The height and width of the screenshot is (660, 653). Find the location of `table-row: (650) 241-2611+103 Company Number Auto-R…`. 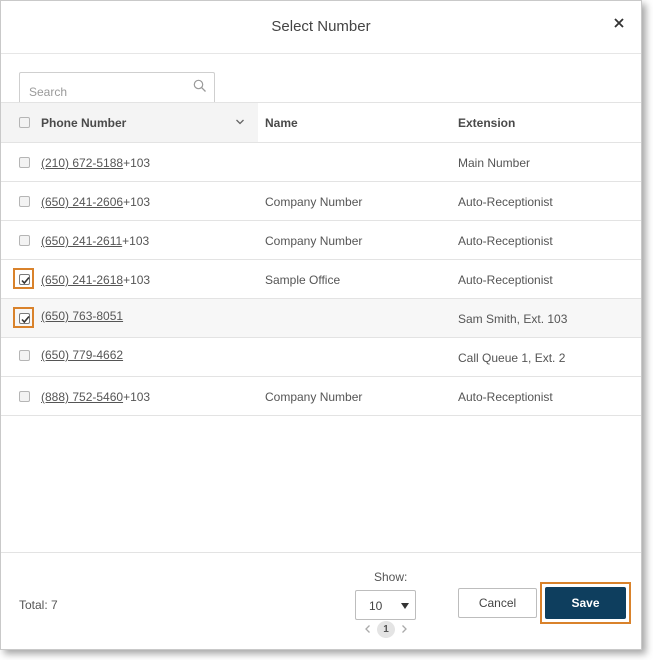

table-row: (650) 241-2611+103 Company Number Auto-R… is located at coordinates (321, 240).